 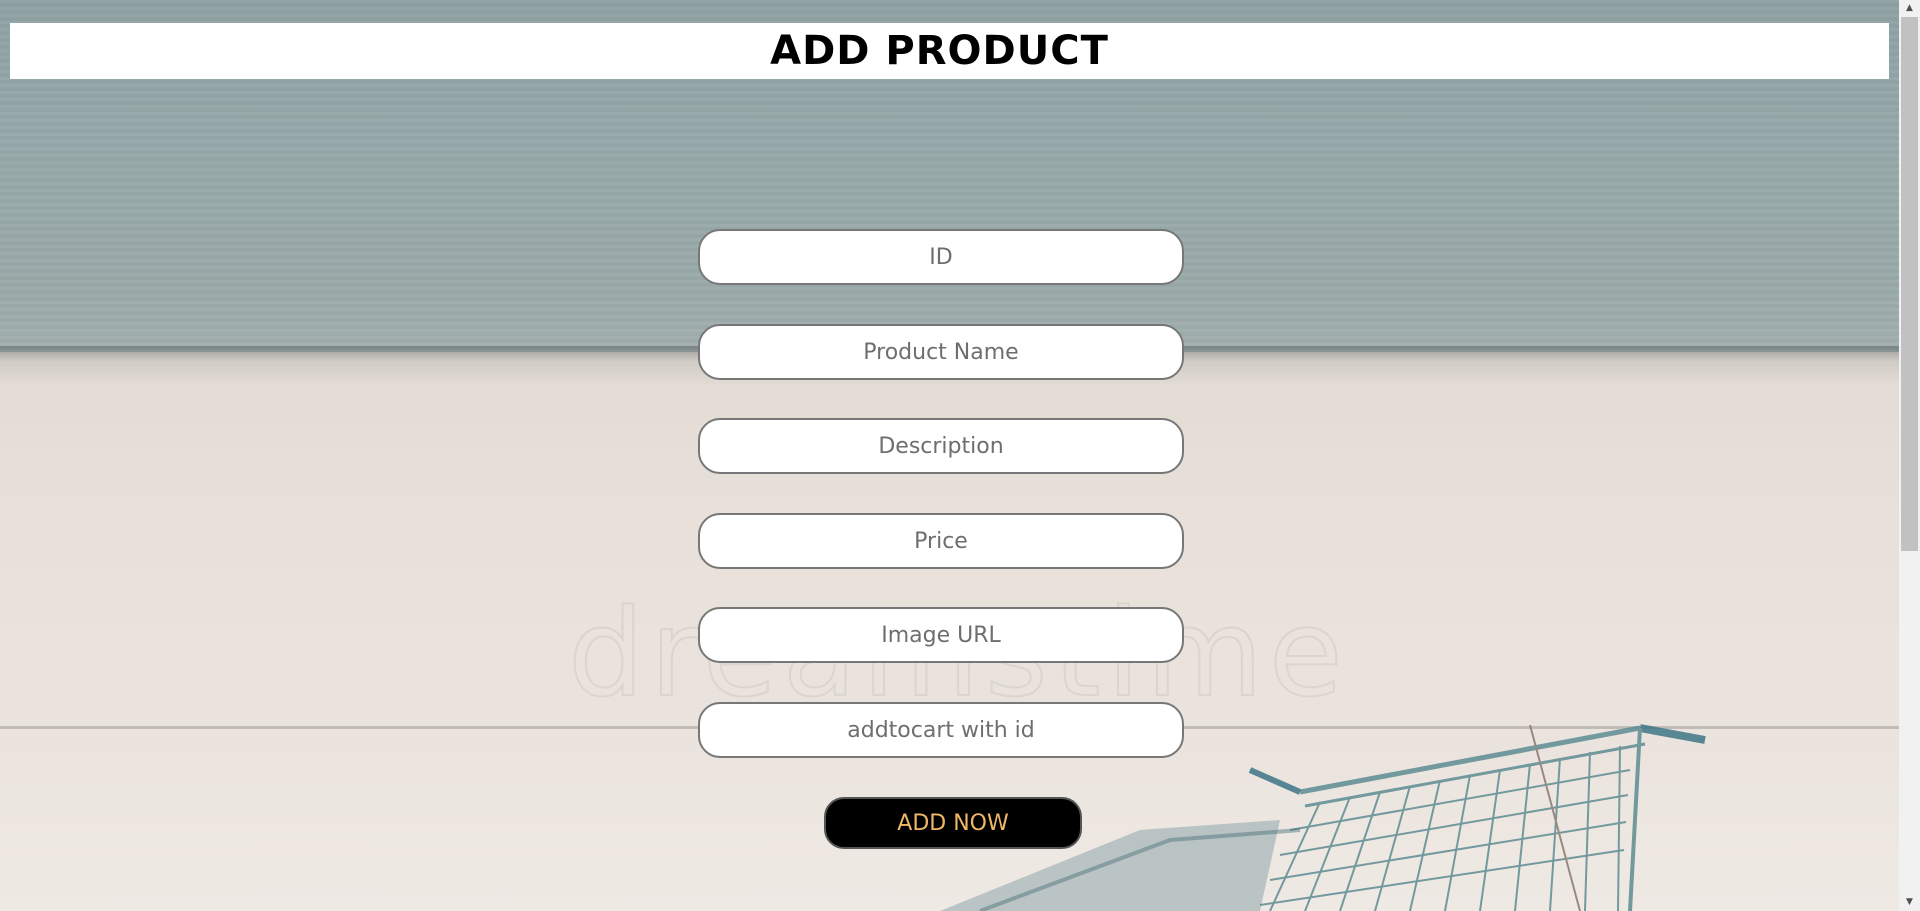 What do you see at coordinates (941, 257) in the screenshot?
I see `id-input` at bounding box center [941, 257].